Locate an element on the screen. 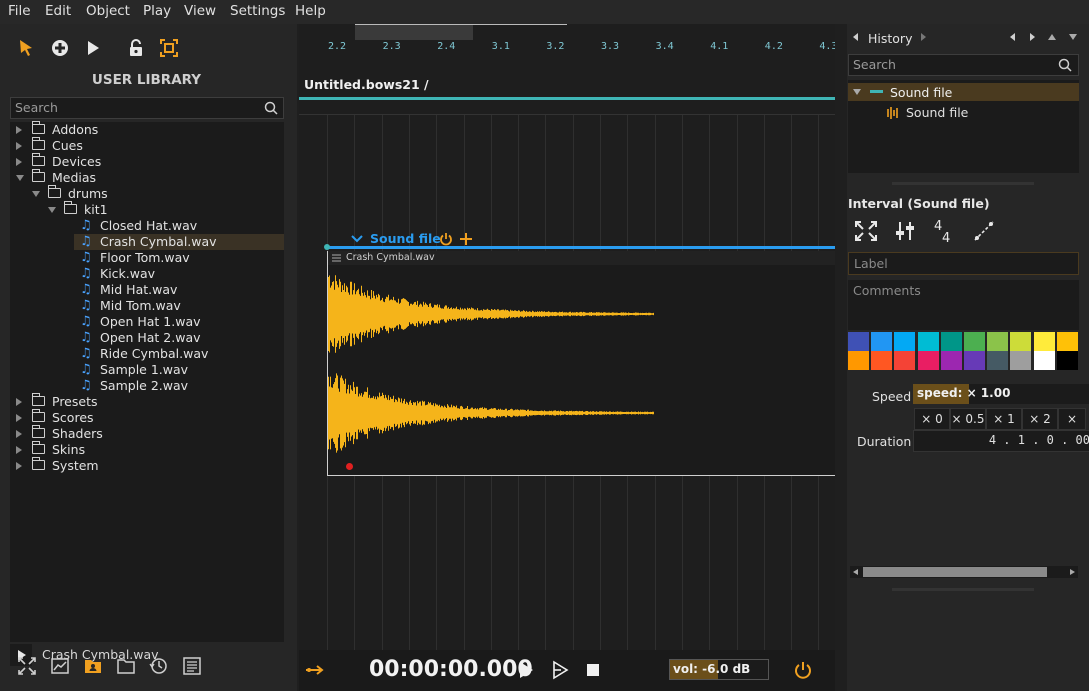 The height and width of the screenshot is (691, 1089). fullscreen-icon is located at coordinates (27, 666).